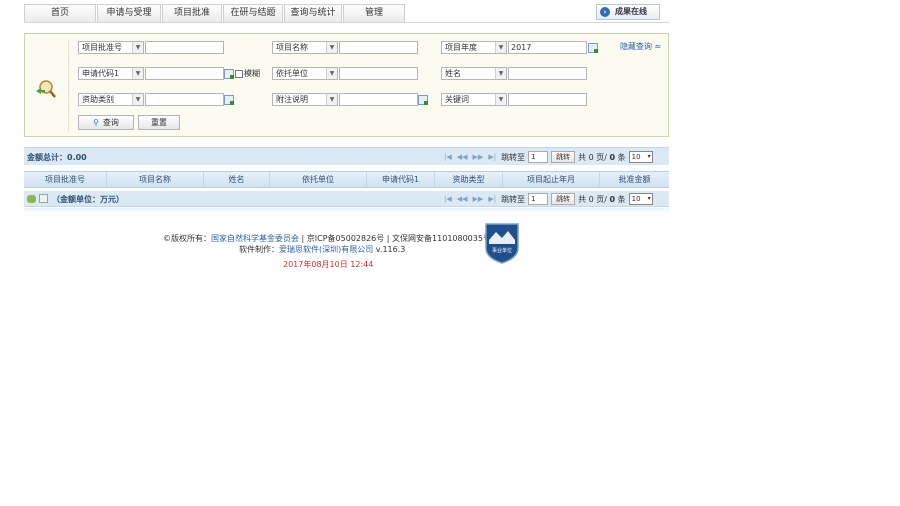 This screenshot has width=900, height=506. I want to click on tab-project-approval: 项目批准, so click(192, 13).